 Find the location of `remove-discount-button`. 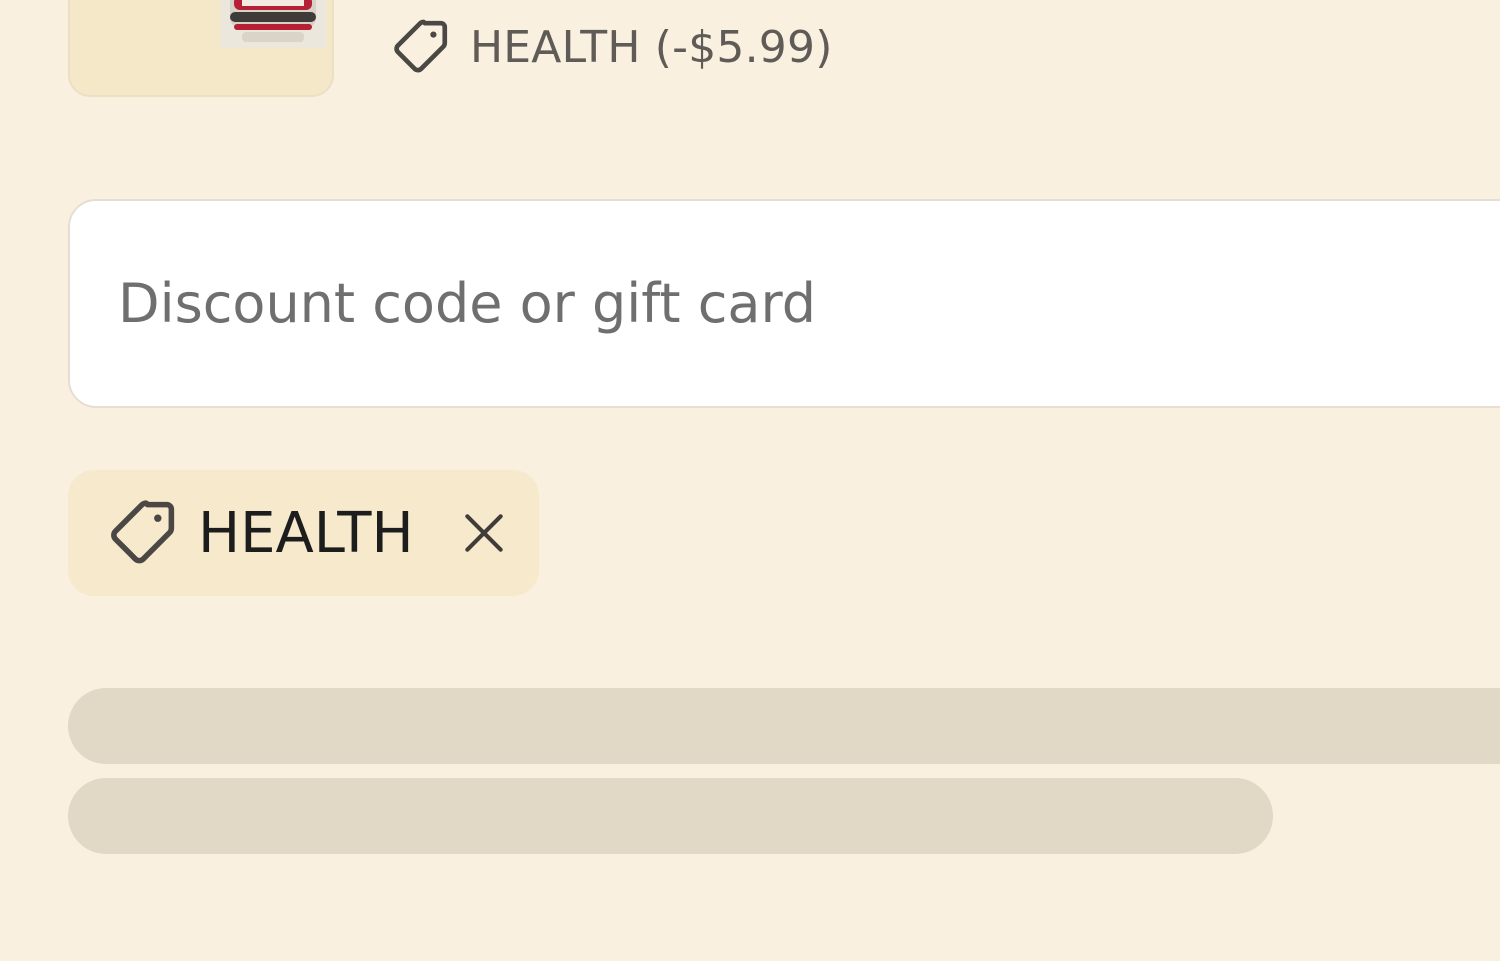

remove-discount-button is located at coordinates (484, 533).